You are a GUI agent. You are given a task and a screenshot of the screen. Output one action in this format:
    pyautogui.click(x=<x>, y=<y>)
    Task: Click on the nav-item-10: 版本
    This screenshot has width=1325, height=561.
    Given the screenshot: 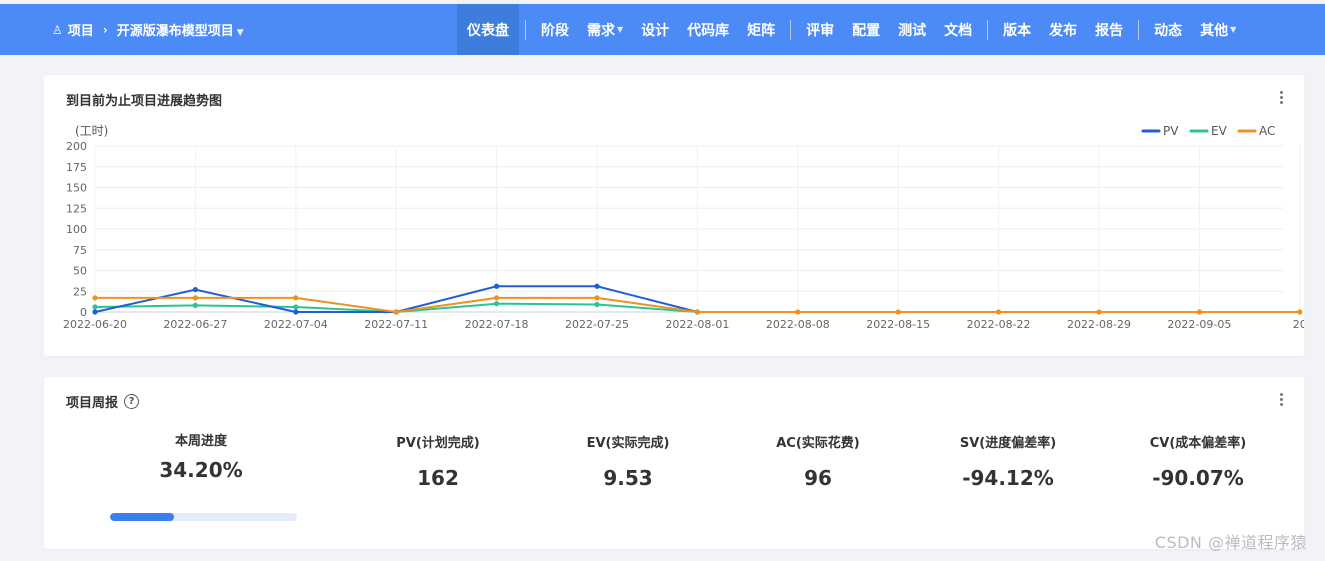 What is the action you would take?
    pyautogui.click(x=1017, y=29)
    